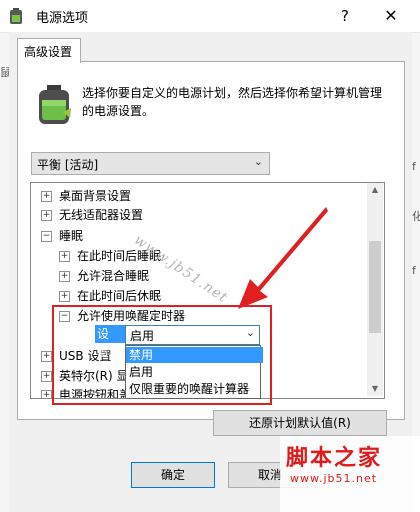 The image size is (420, 512). I want to click on restore-defaults-button: 还原计划默认值(R), so click(300, 423).